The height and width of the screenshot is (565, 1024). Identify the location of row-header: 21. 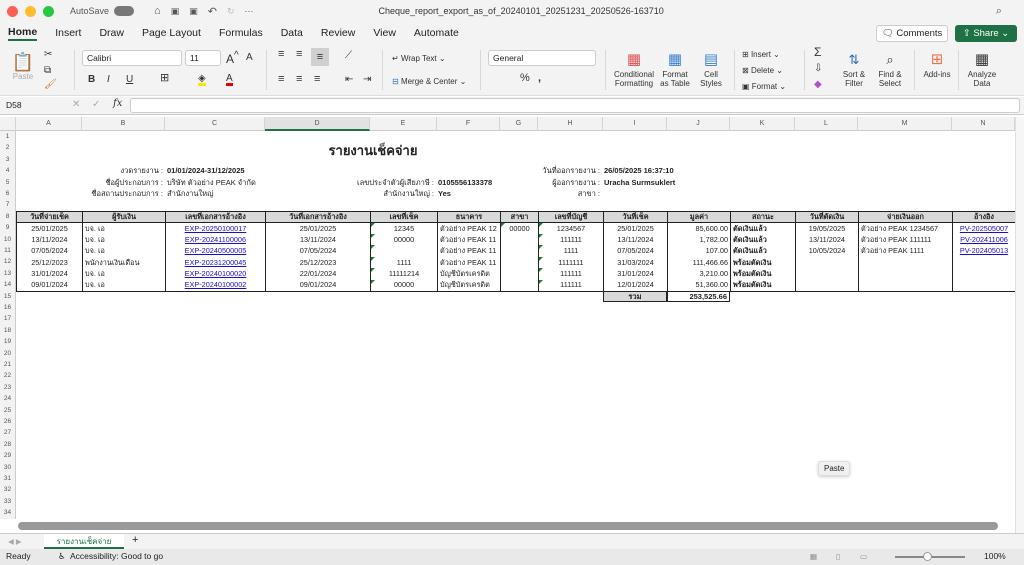
(8, 365).